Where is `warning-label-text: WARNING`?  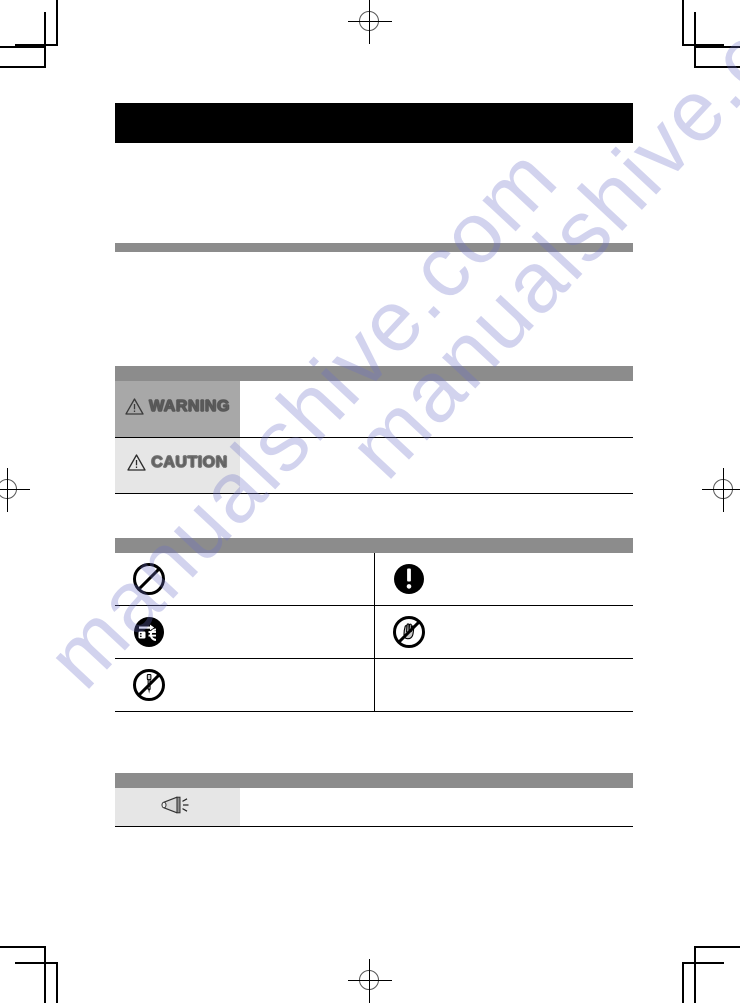
warning-label-text: WARNING is located at coordinates (189, 406).